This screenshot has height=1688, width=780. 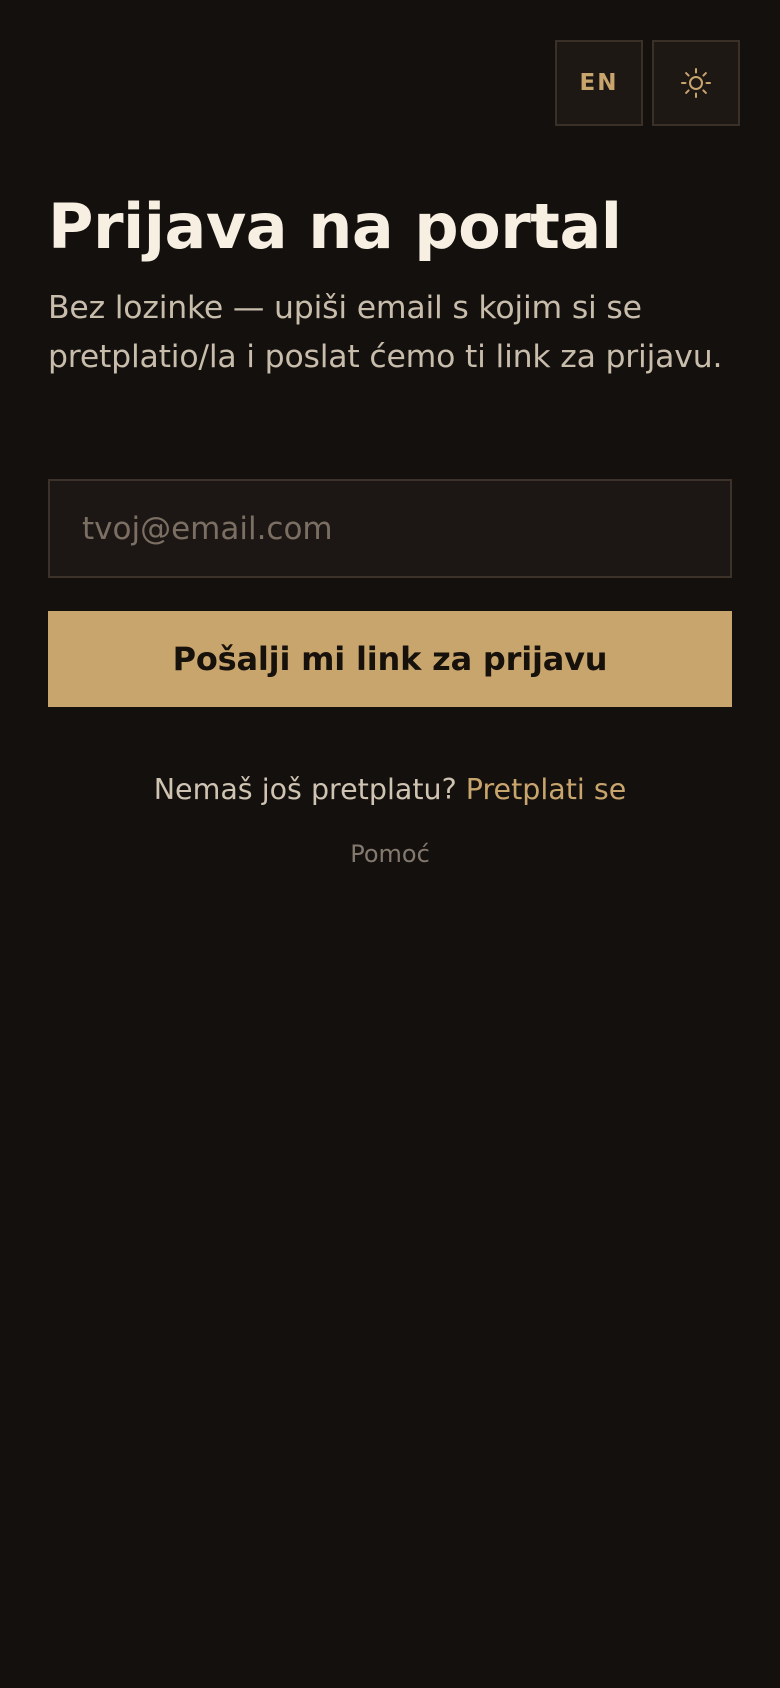 I want to click on help-link: Pomoć, so click(x=390, y=854).